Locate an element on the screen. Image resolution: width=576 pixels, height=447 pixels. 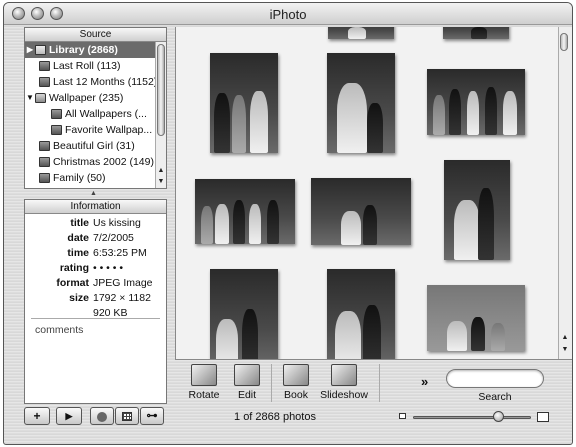
zoom-small-icon is located at coordinates (402, 416).